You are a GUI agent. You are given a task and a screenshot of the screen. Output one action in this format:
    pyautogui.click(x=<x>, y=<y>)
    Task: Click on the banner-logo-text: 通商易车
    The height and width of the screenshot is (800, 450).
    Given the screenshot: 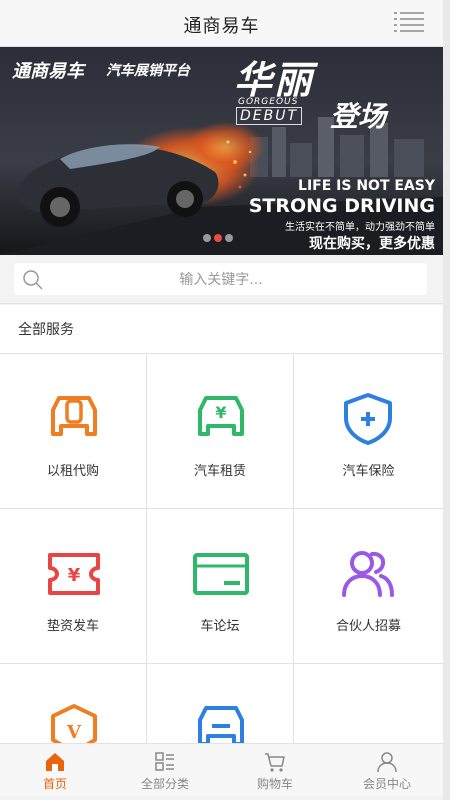 What is the action you would take?
    pyautogui.click(x=48, y=71)
    